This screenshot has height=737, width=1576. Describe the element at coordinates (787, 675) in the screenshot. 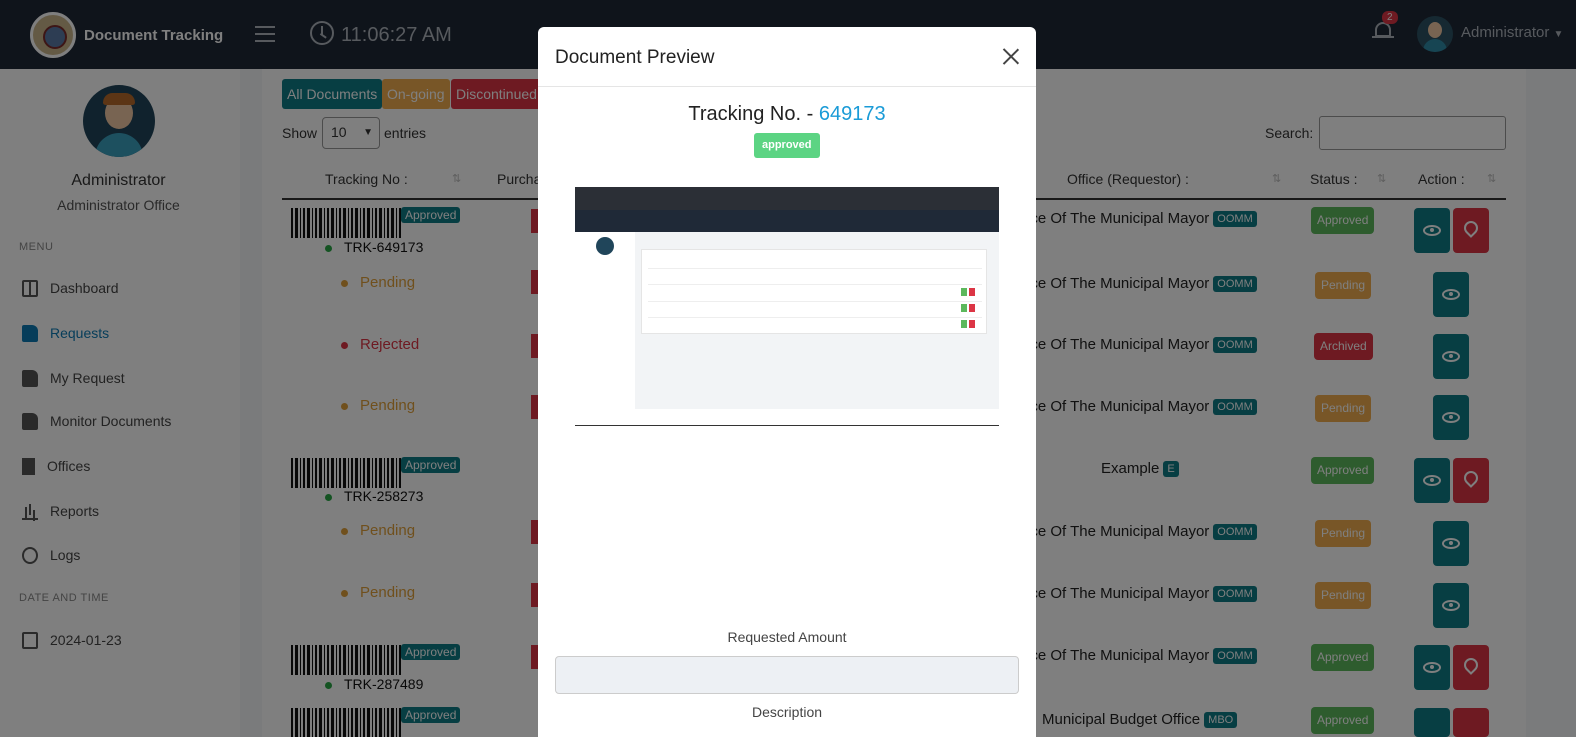

I see `requested-amount-field` at that location.